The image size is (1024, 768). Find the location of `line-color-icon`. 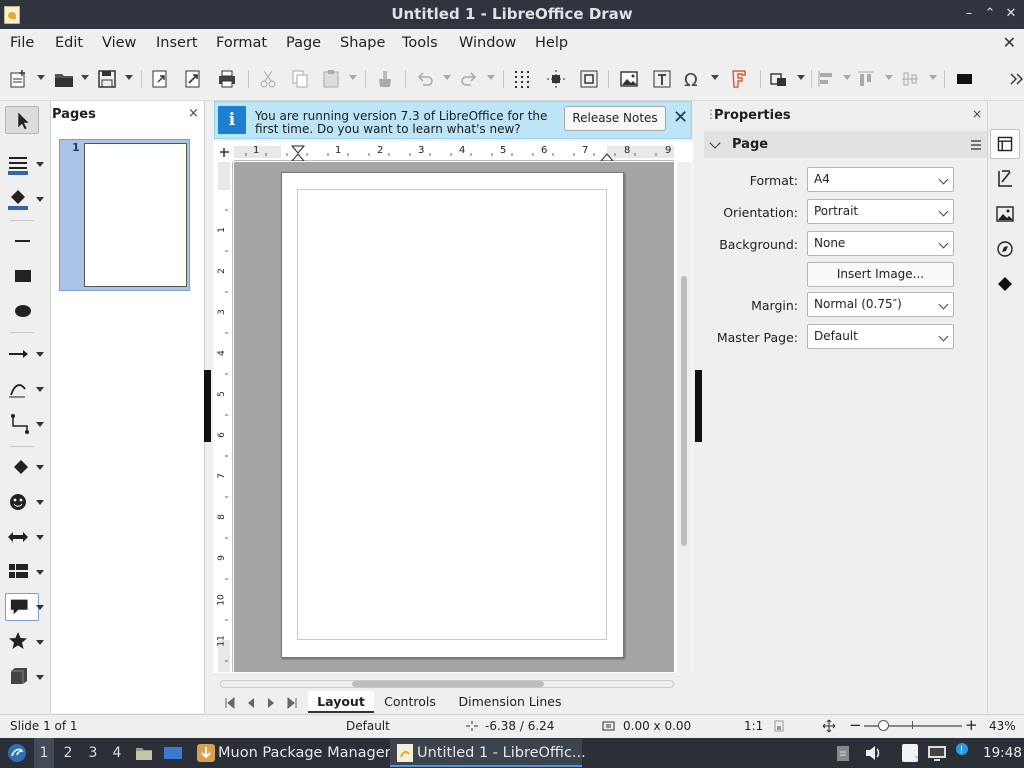

line-color-icon is located at coordinates (22, 164).